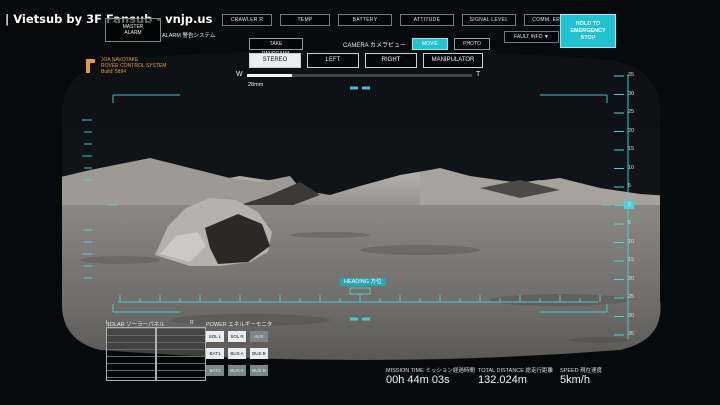 This screenshot has height=405, width=720. Describe the element at coordinates (239, 325) in the screenshot. I see `power-label: POWER エネルギーモニタ` at that location.